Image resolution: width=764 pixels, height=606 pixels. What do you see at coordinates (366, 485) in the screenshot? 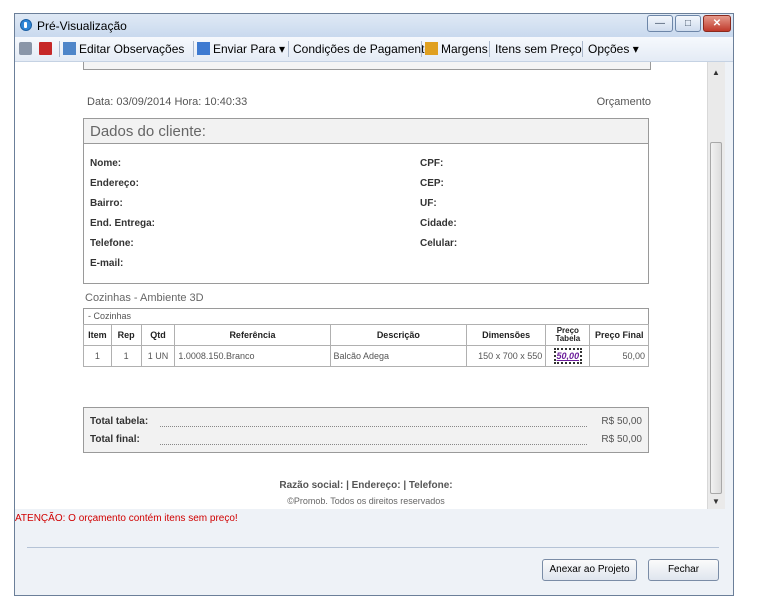
I see `footer-company-info: Razão social: | Endereço: | Telefone:` at bounding box center [366, 485].